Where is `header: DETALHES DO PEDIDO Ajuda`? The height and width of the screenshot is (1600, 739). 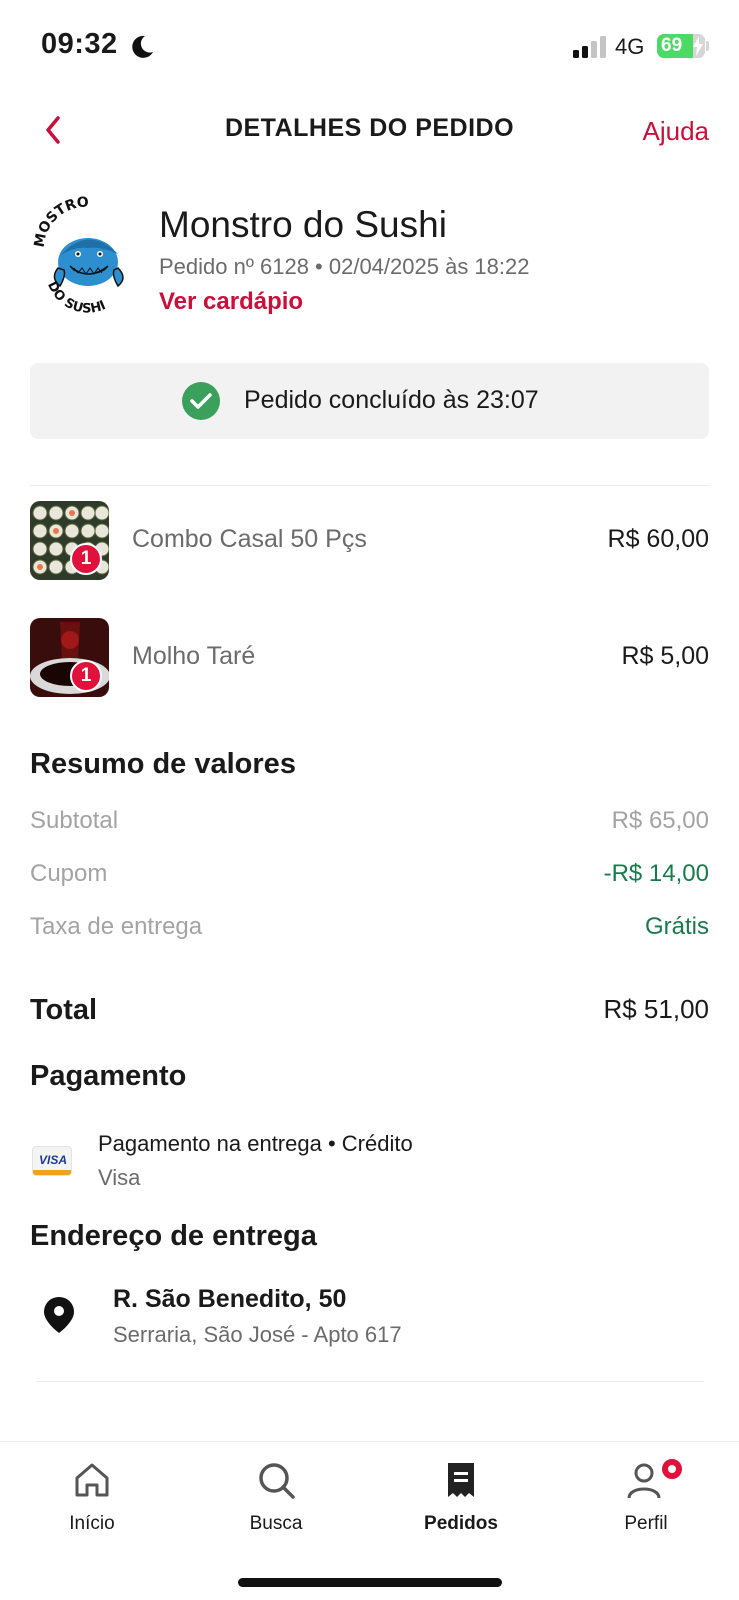
header: DETALHES DO PEDIDO Ajuda is located at coordinates (369, 132).